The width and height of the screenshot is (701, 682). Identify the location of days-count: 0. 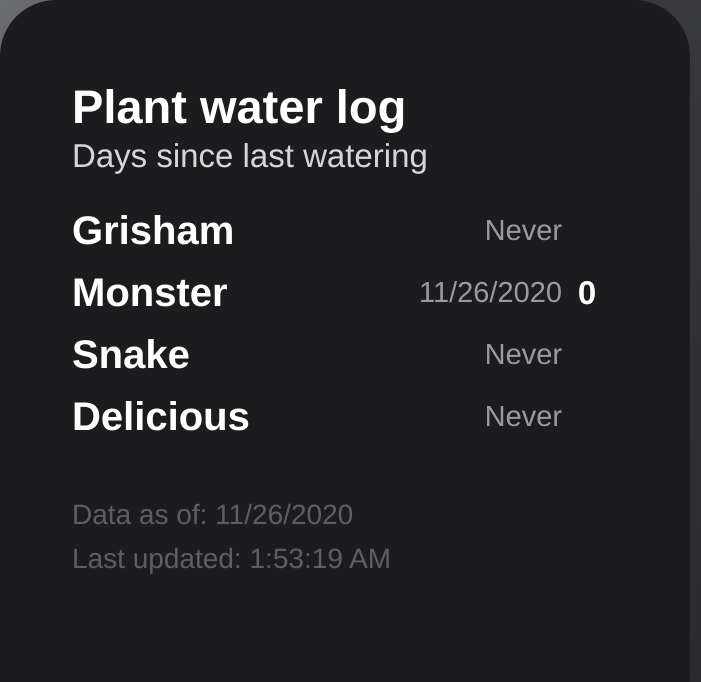
(587, 293).